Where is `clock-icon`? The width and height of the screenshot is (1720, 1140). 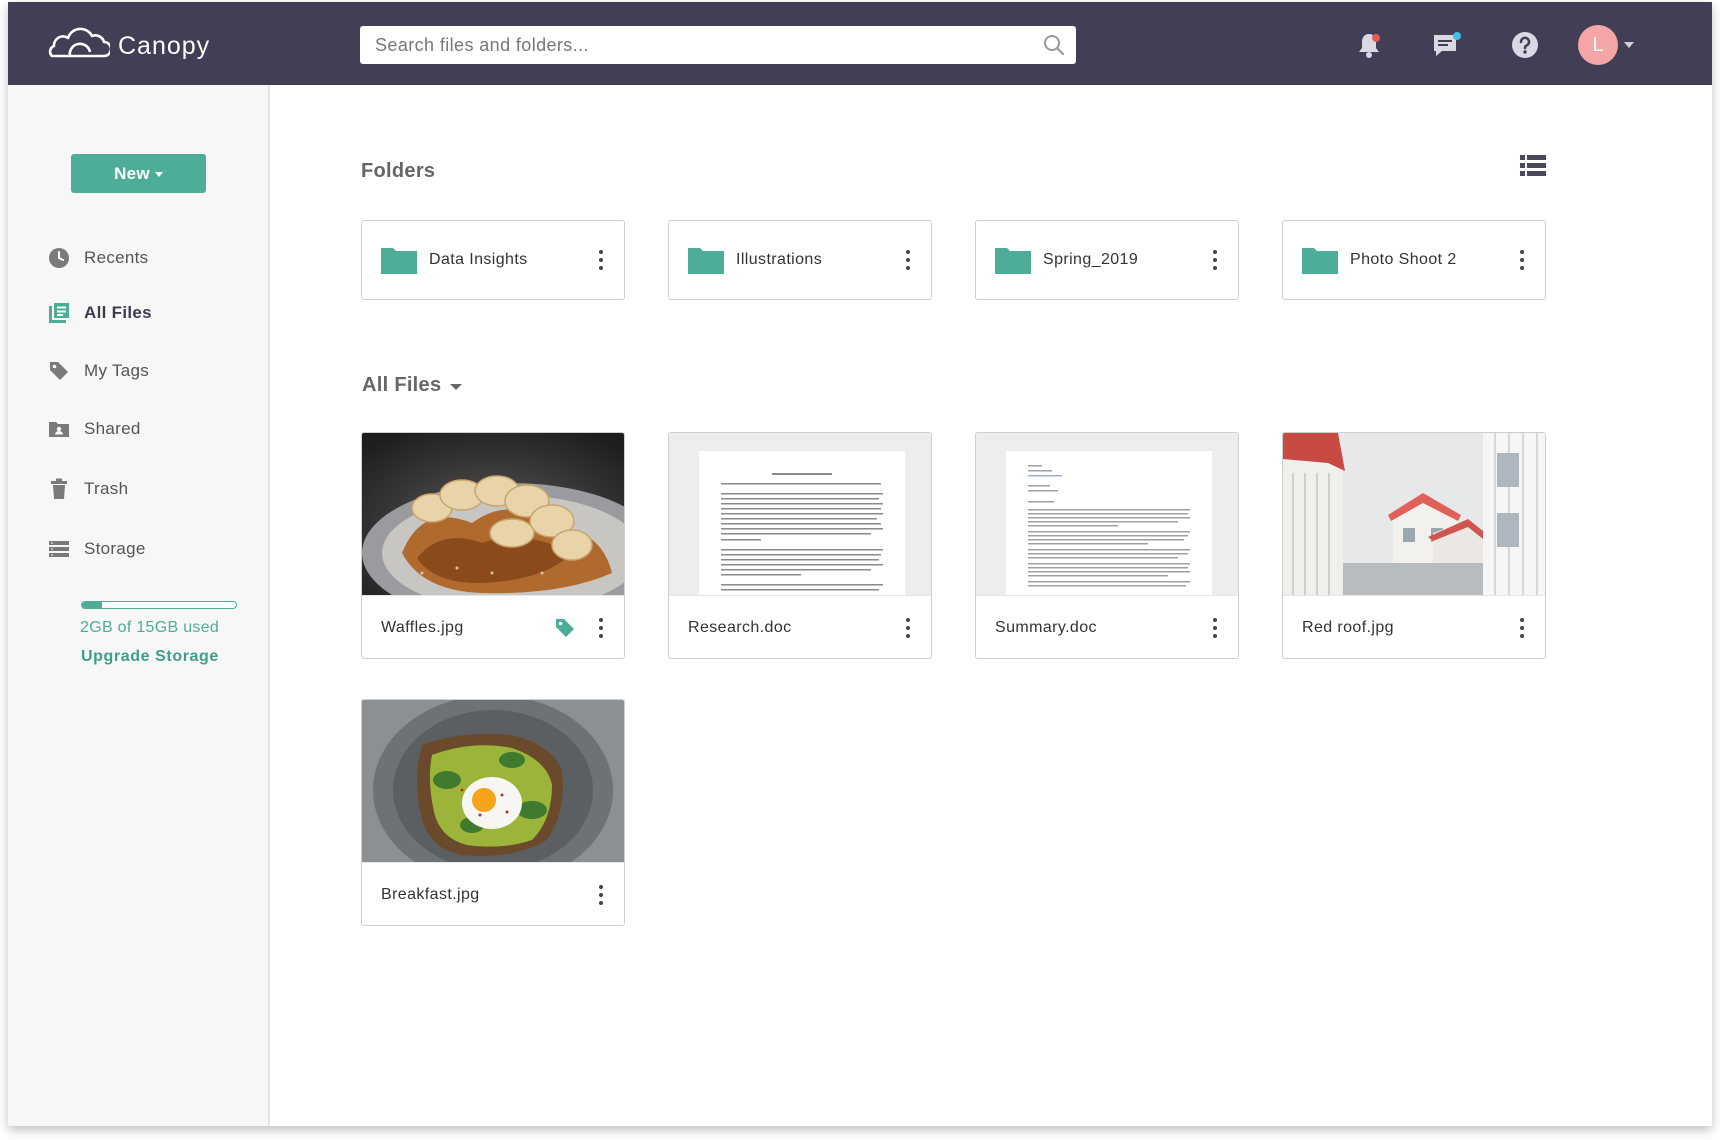
clock-icon is located at coordinates (59, 258).